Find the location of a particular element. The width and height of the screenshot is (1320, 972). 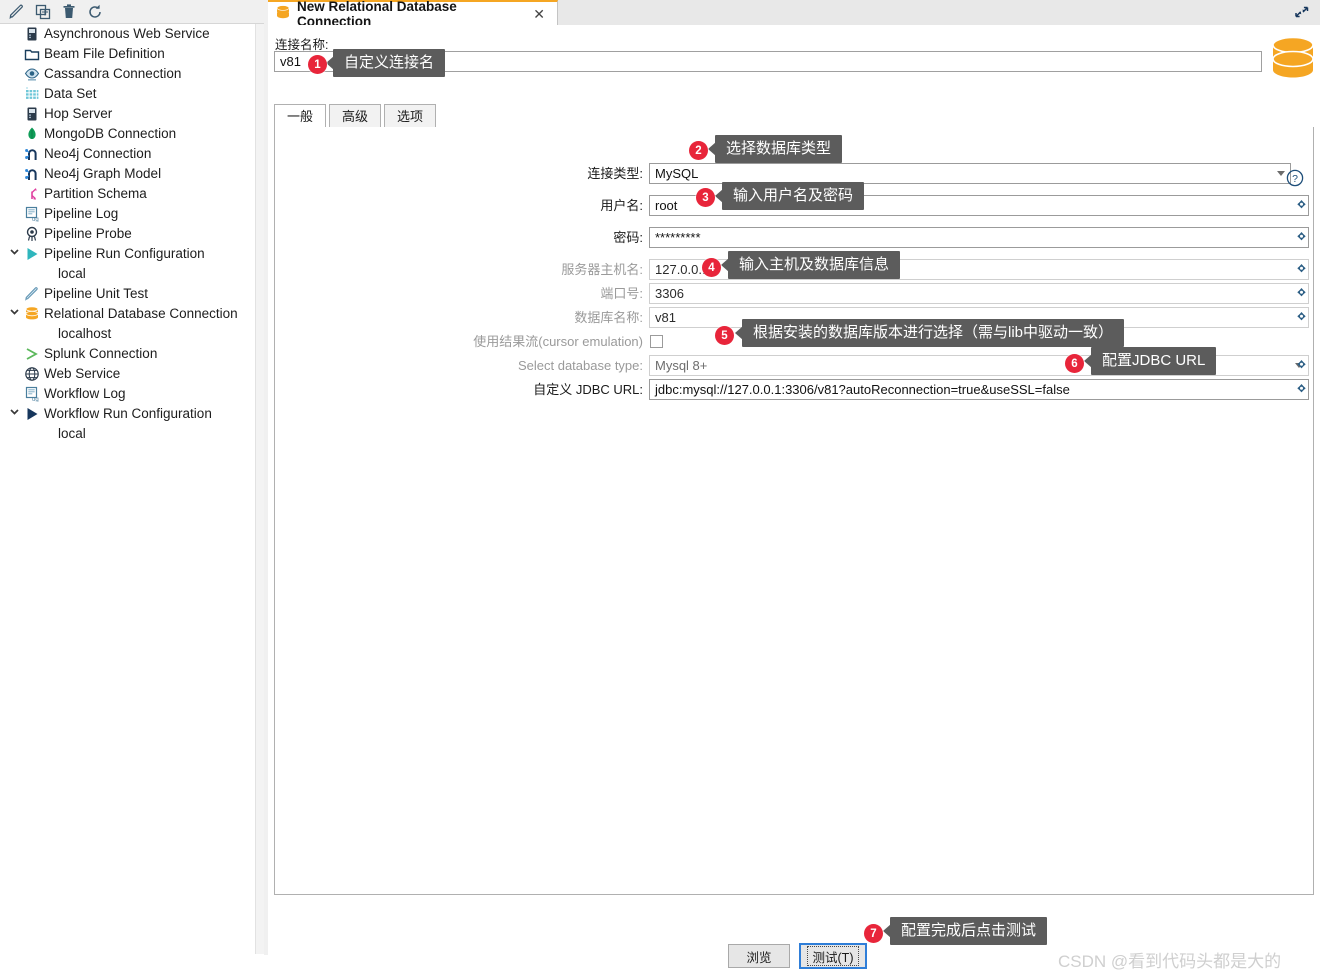

tree-item-label: Web Service is located at coordinates (82, 373).